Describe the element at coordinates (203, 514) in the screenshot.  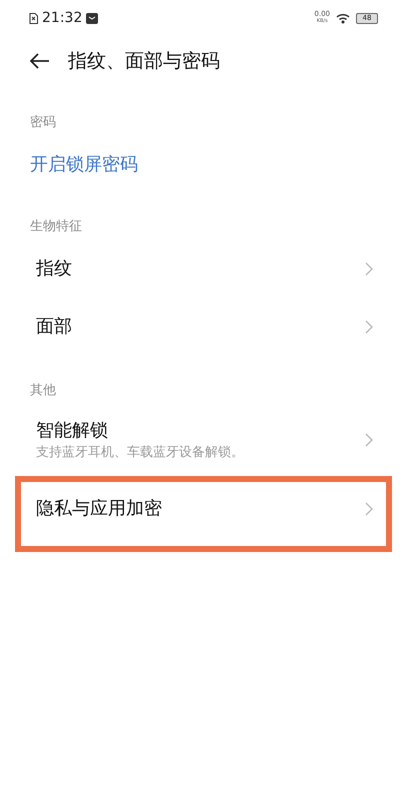
I see `settings-row: 隐私与应用加密` at that location.